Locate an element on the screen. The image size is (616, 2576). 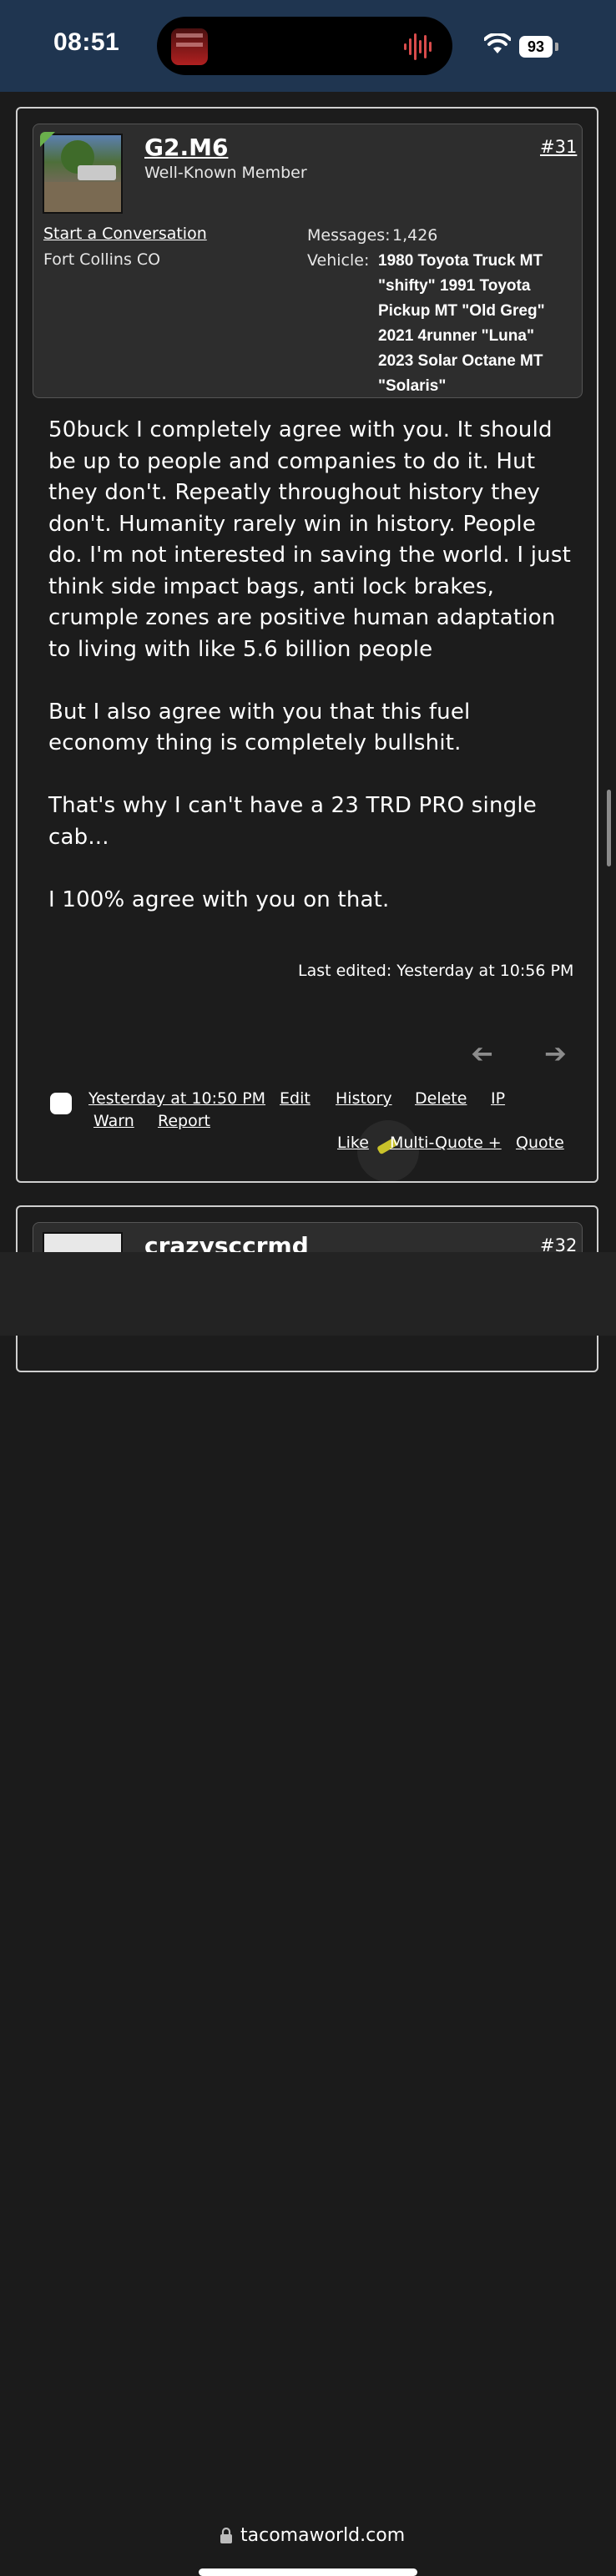
vehicle-line: 1980 Toyota Truck MT is located at coordinates (460, 261).